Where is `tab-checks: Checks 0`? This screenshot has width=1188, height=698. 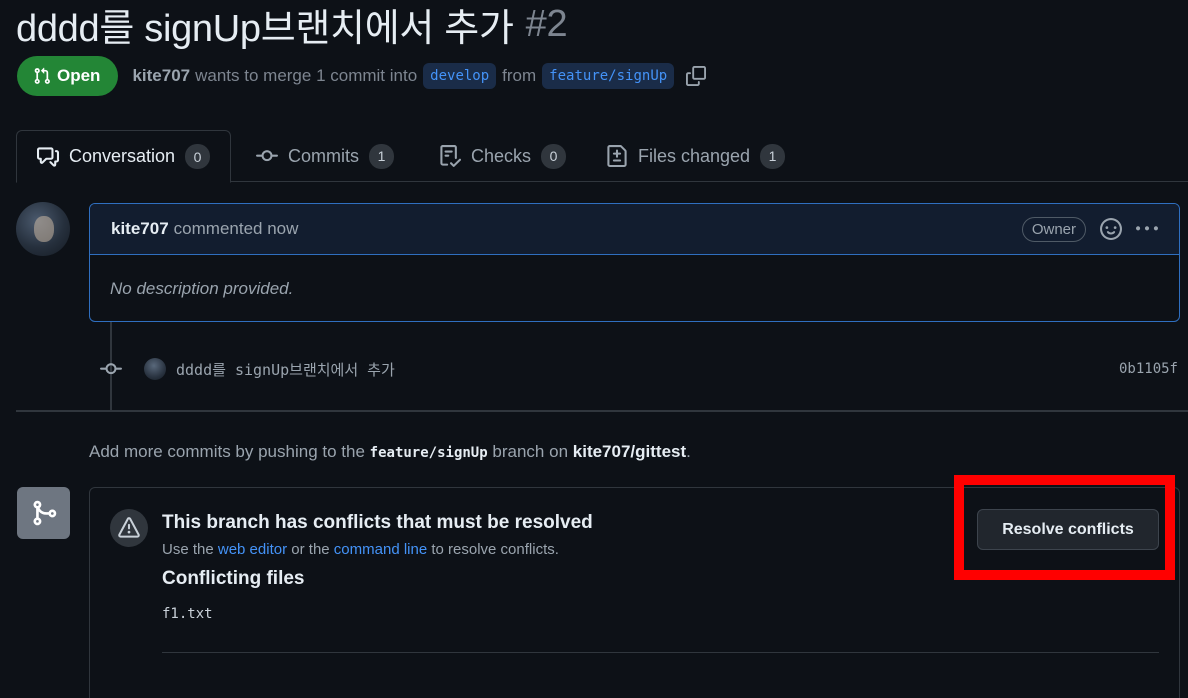
tab-checks: Checks 0 is located at coordinates (503, 156).